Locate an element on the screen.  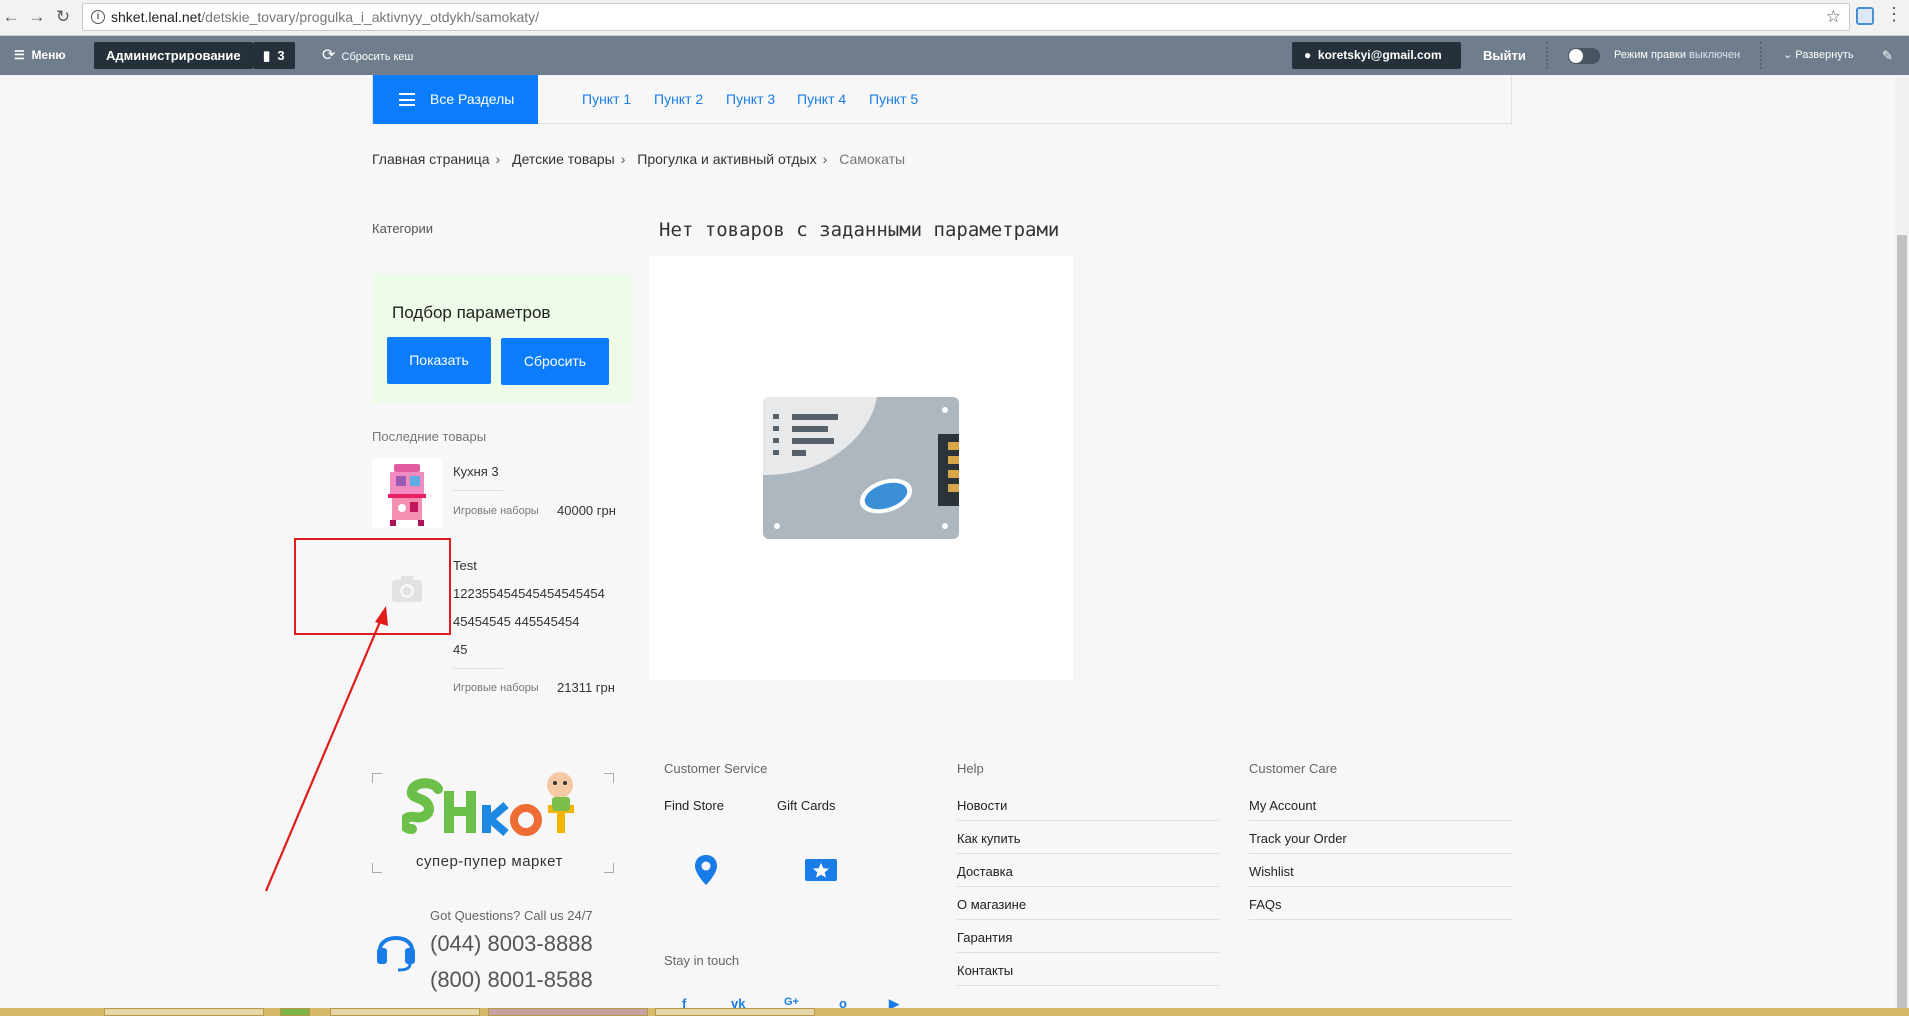
hamburger-icon is located at coordinates (407, 99).